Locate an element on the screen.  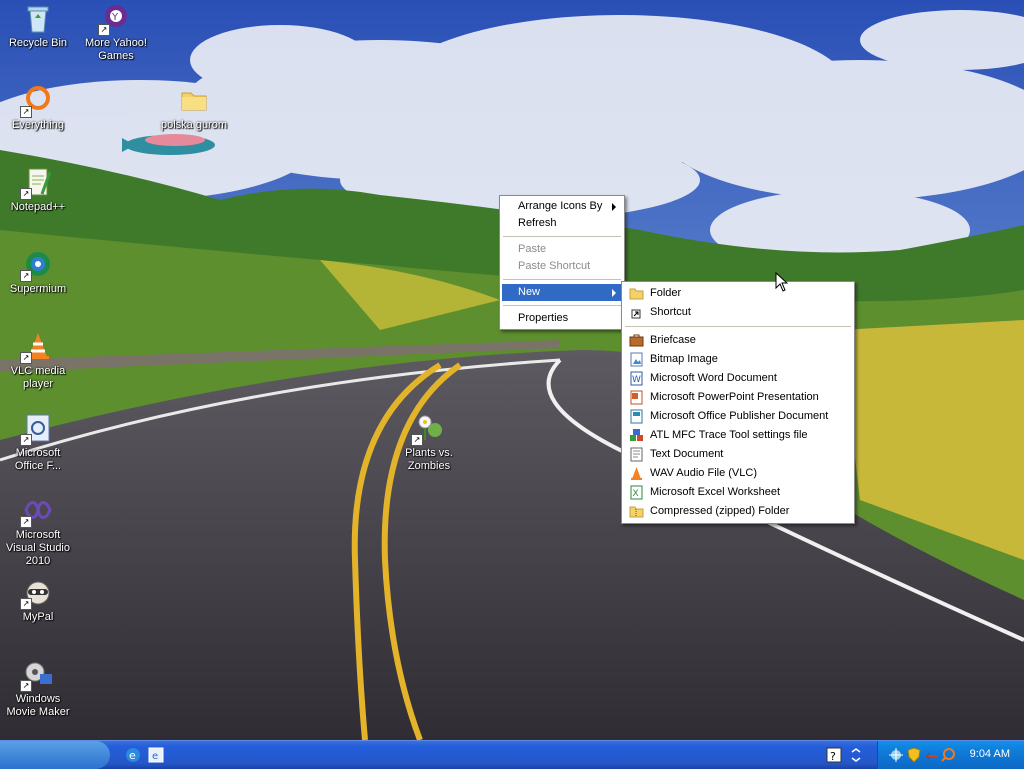
internet-explorer-icon: e is located at coordinates (133, 755).